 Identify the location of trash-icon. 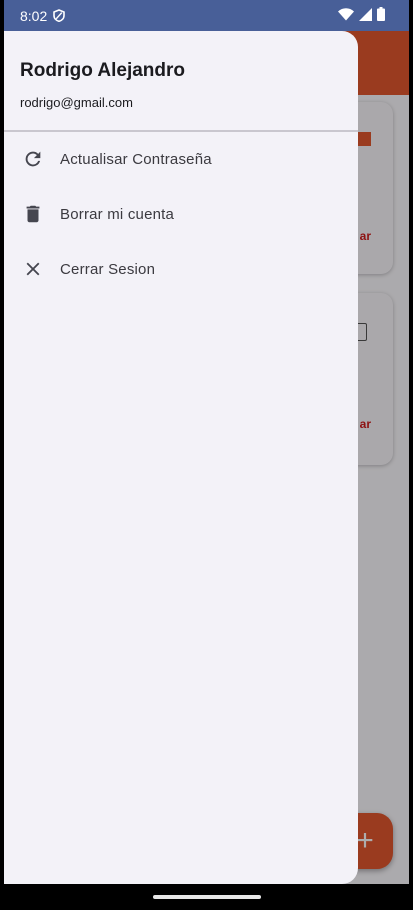
(33, 214).